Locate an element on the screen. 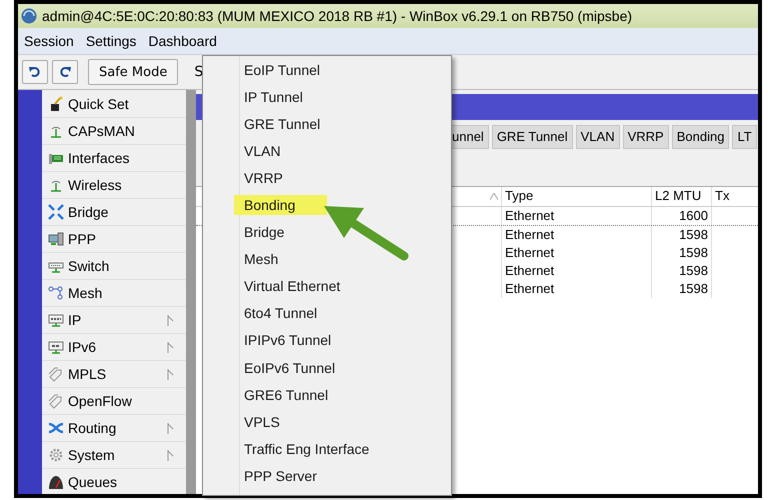 Image resolution: width=768 pixels, height=500 pixels. tab: unnel is located at coordinates (470, 137).